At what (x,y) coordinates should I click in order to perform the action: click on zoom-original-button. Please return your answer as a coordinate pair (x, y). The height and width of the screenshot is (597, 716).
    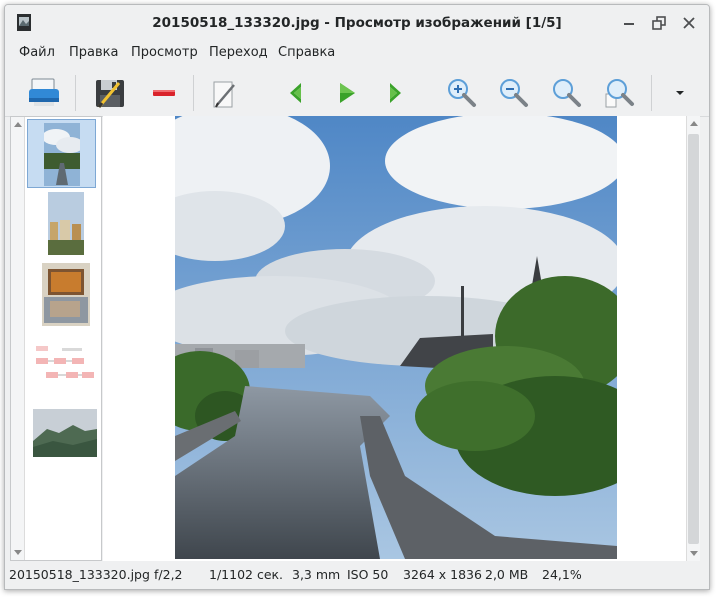
    Looking at the image, I should click on (566, 93).